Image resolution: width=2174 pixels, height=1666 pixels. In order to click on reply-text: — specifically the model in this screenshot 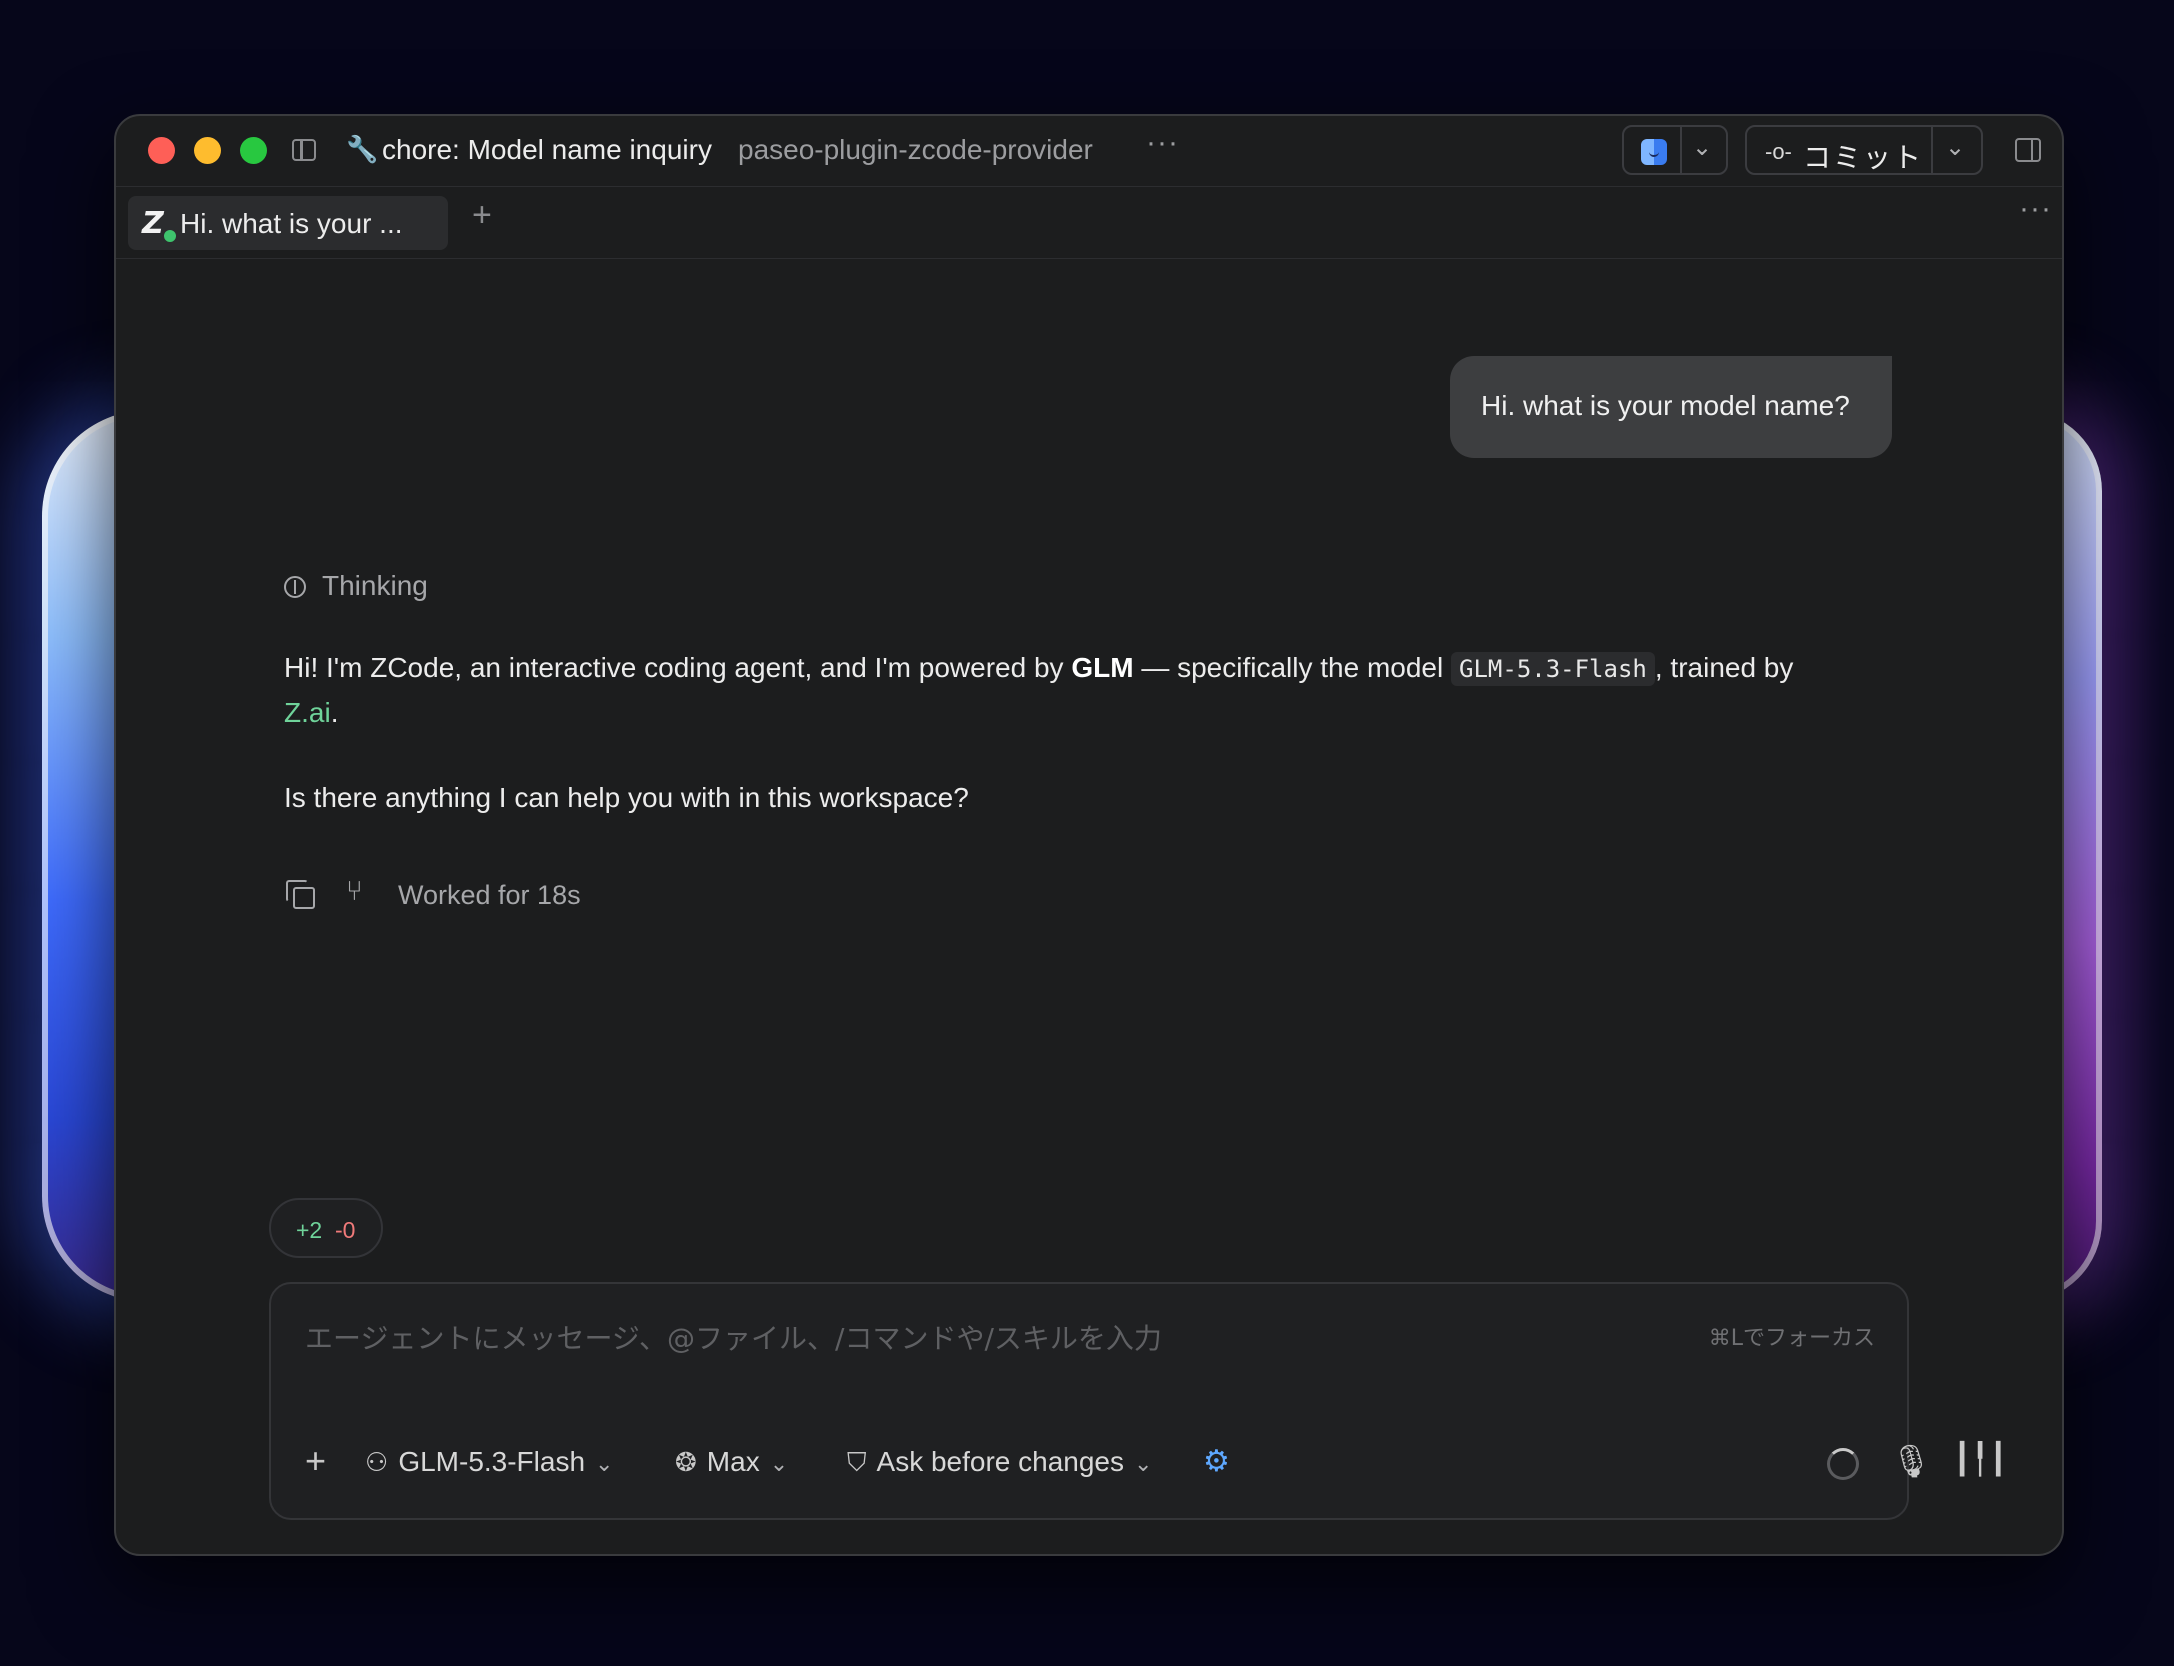, I will do `click(1292, 667)`.